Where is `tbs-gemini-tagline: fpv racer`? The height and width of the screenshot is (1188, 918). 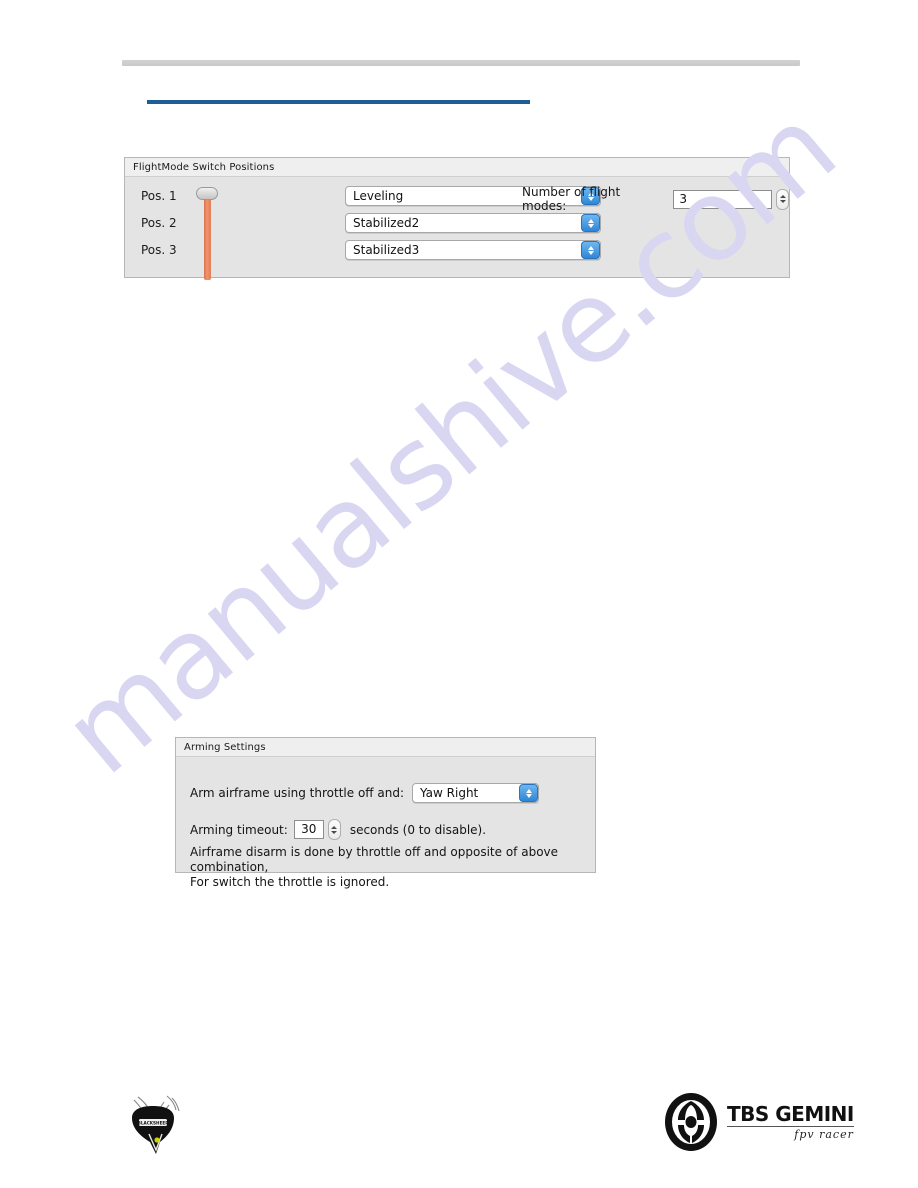
tbs-gemini-tagline: fpv racer is located at coordinates (790, 1133).